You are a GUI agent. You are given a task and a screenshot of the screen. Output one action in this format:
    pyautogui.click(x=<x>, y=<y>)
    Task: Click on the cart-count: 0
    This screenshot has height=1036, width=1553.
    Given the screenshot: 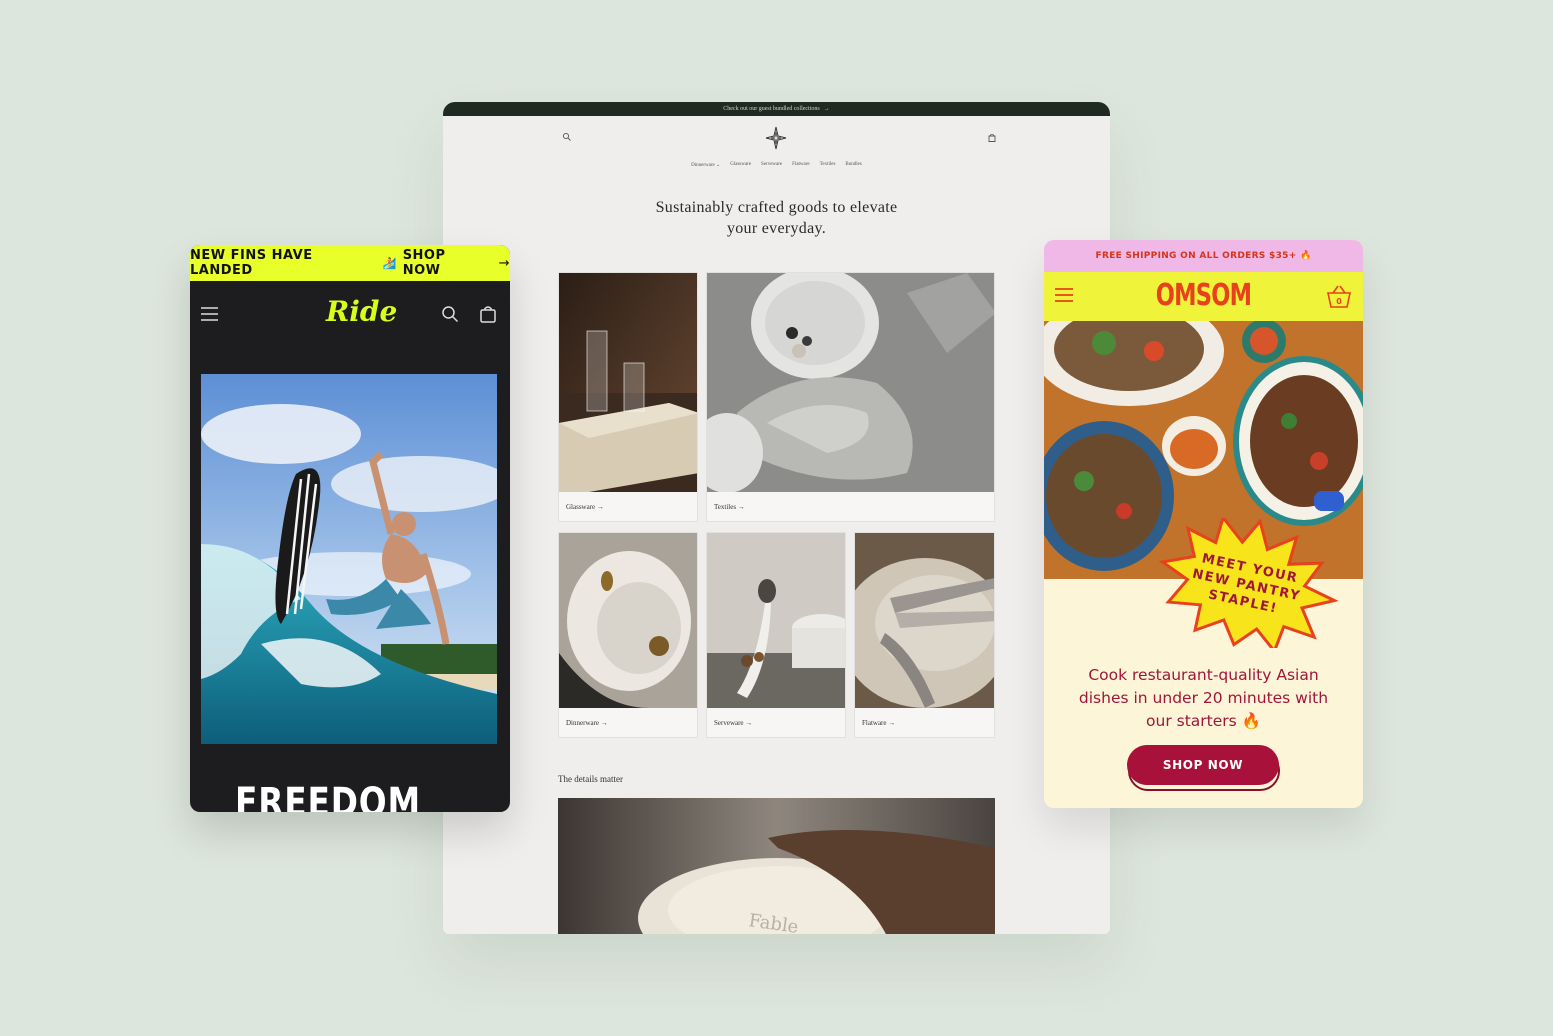 What is the action you would take?
    pyautogui.click(x=1339, y=301)
    